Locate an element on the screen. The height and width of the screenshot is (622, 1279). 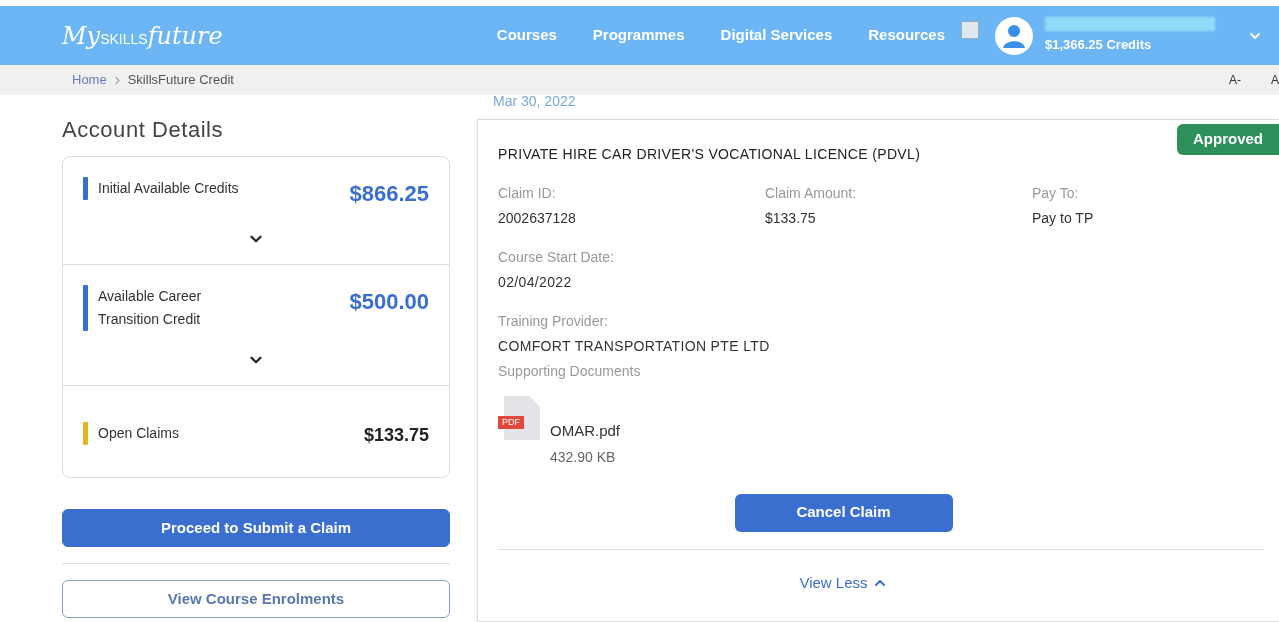
field-value: $133.75 is located at coordinates (791, 218).